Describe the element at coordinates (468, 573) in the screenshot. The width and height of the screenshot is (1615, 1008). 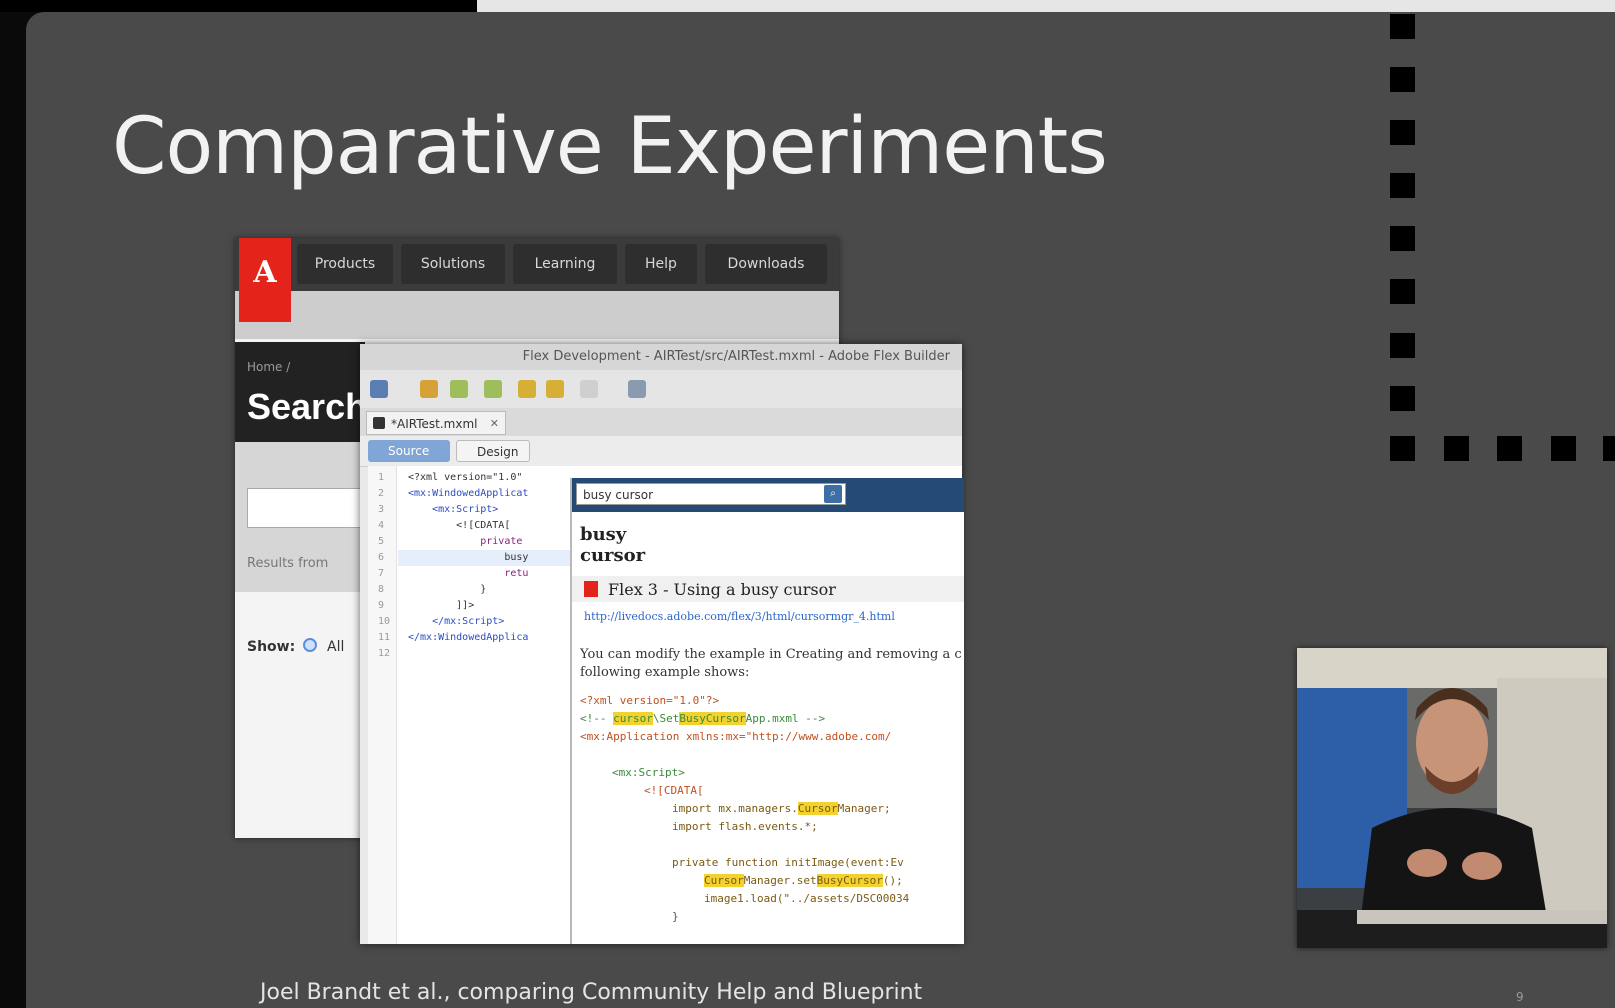
I see `code-line: retu` at that location.